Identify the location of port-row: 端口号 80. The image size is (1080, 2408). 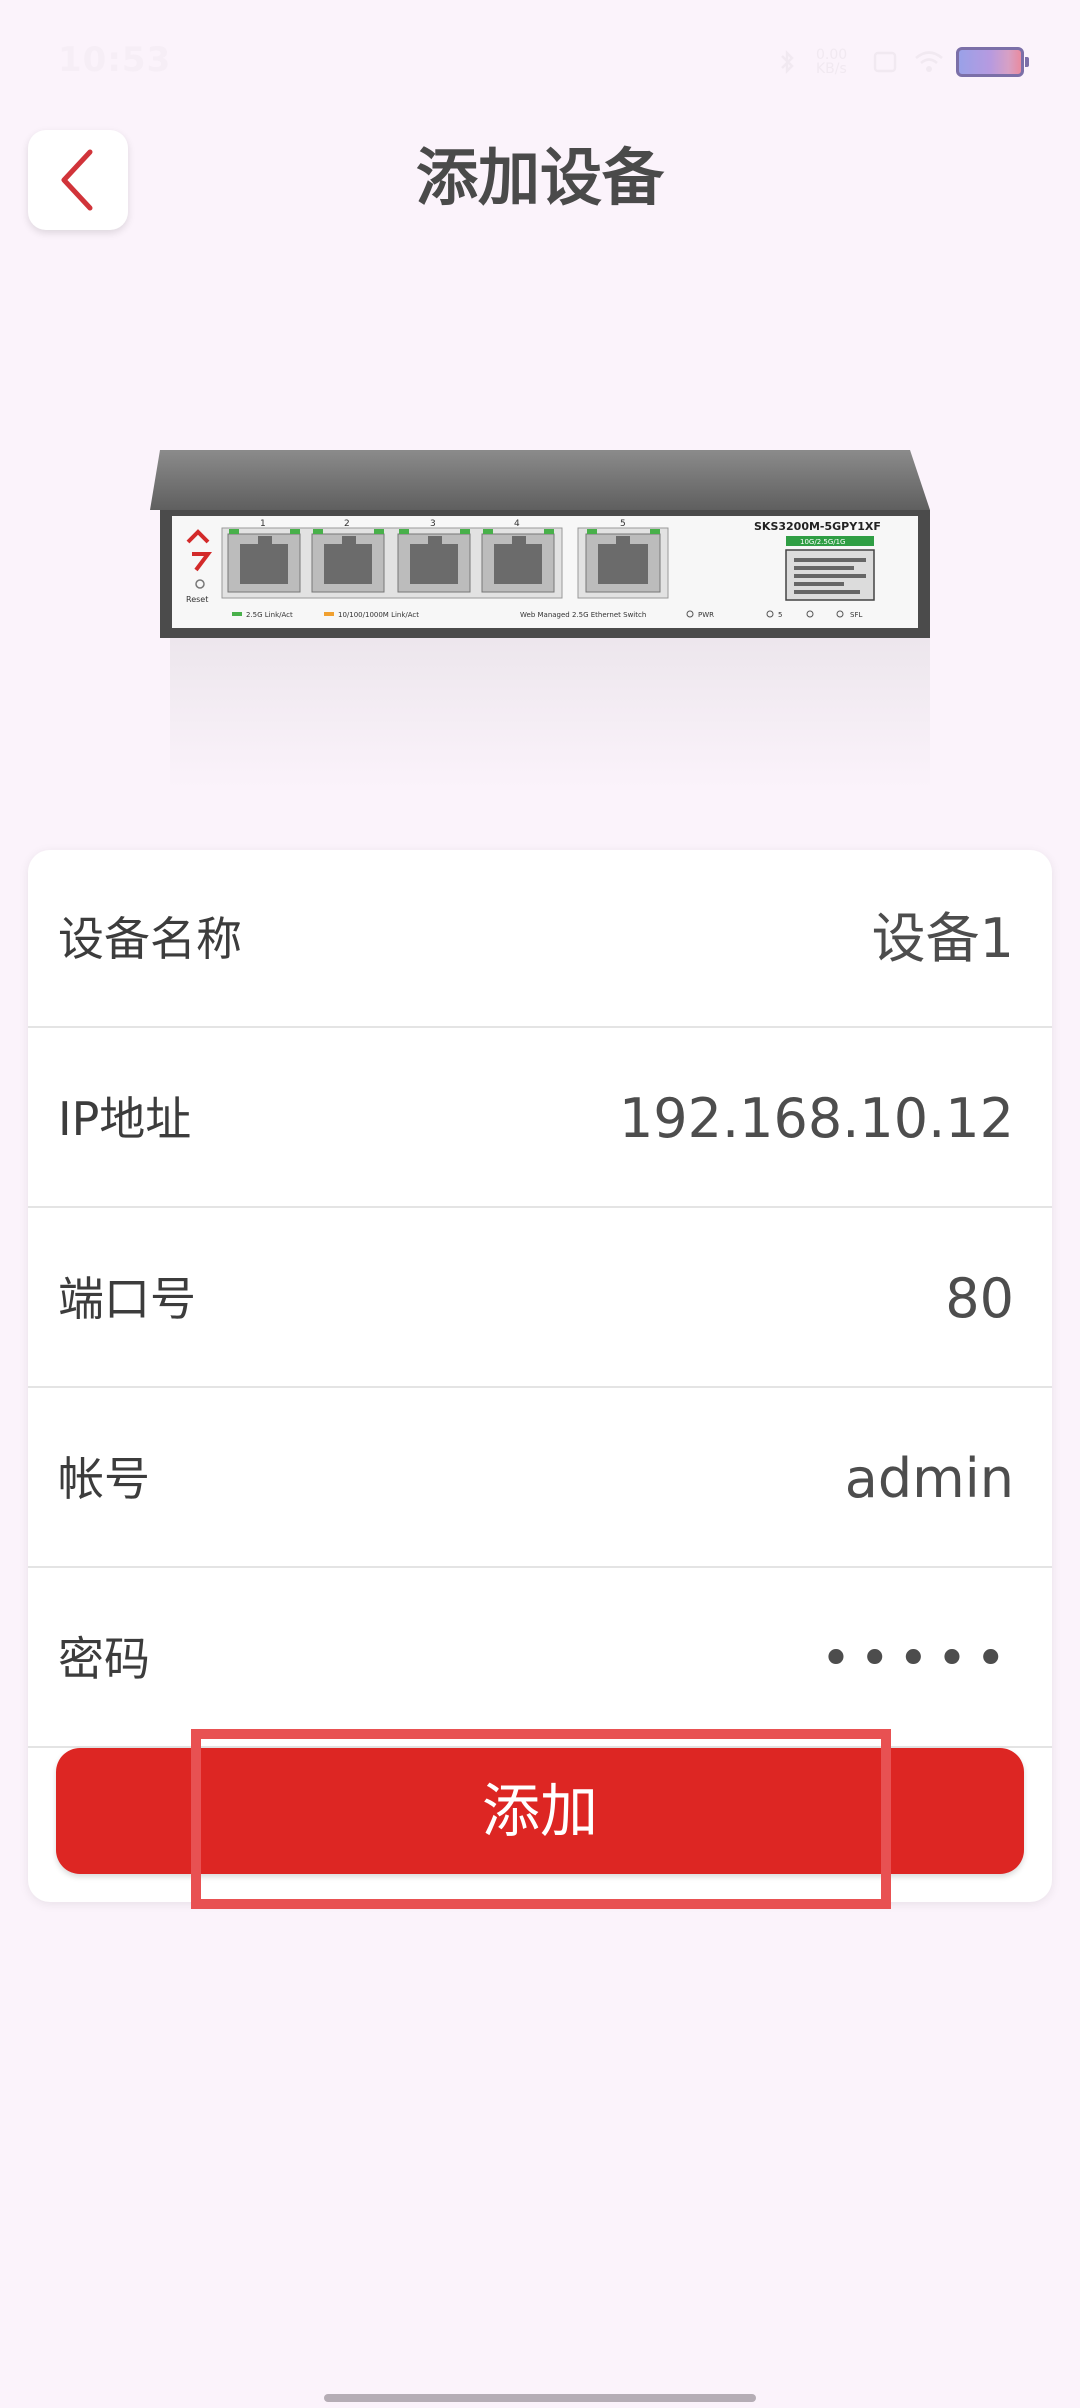
(540, 1299).